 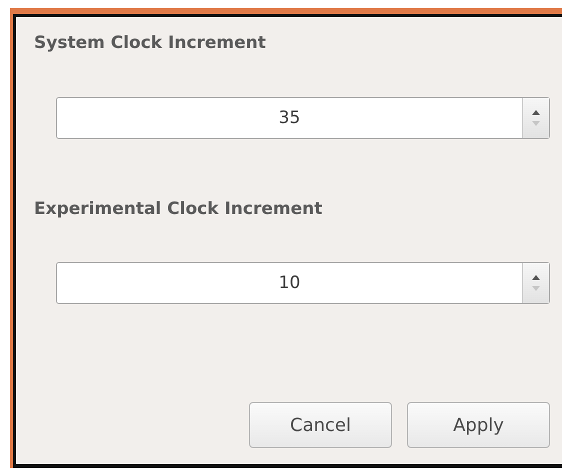 What do you see at coordinates (303, 117) in the screenshot?
I see `spin-box: 35` at bounding box center [303, 117].